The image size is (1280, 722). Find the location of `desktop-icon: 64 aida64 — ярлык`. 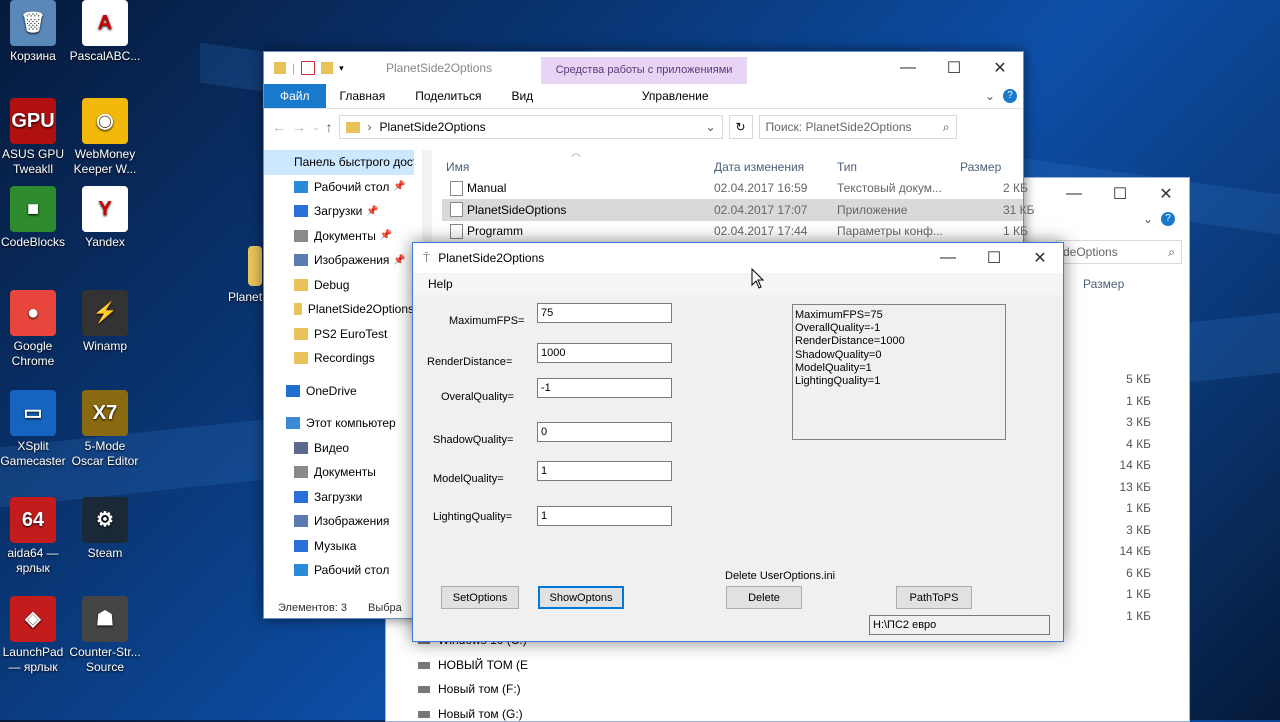

desktop-icon: 64 aida64 — ярлык is located at coordinates (35, 536).